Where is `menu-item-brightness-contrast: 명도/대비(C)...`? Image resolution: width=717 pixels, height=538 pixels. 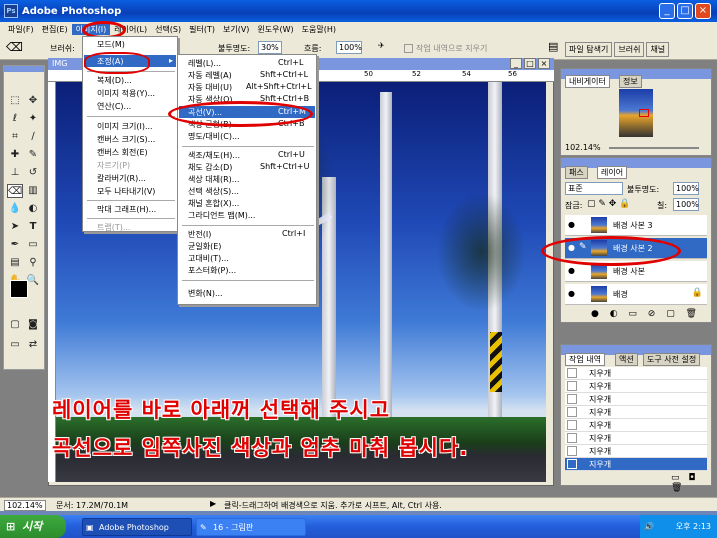
menu-item-brightness-contrast: 명도/대비(C)... is located at coordinates (214, 136).